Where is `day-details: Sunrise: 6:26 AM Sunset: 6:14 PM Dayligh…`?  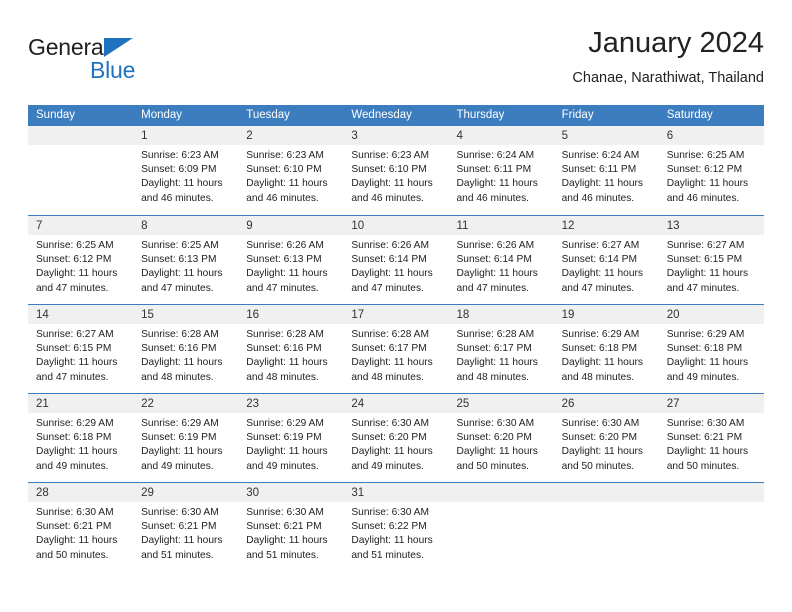 day-details: Sunrise: 6:26 AM Sunset: 6:14 PM Dayligh… is located at coordinates (501, 265).